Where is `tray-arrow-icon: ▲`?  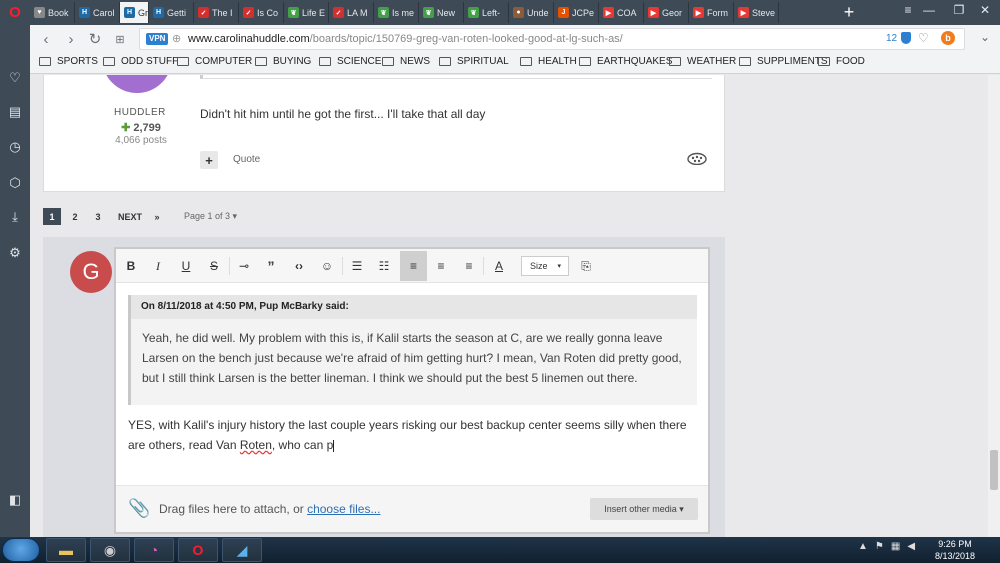 tray-arrow-icon: ▲ is located at coordinates (863, 546).